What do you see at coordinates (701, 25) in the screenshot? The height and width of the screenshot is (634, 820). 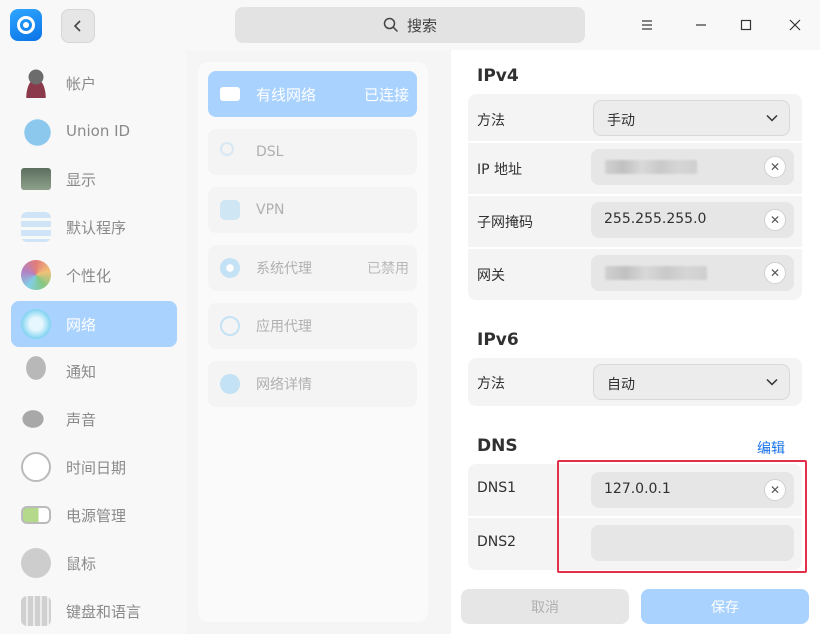 I see `minimize-button` at bounding box center [701, 25].